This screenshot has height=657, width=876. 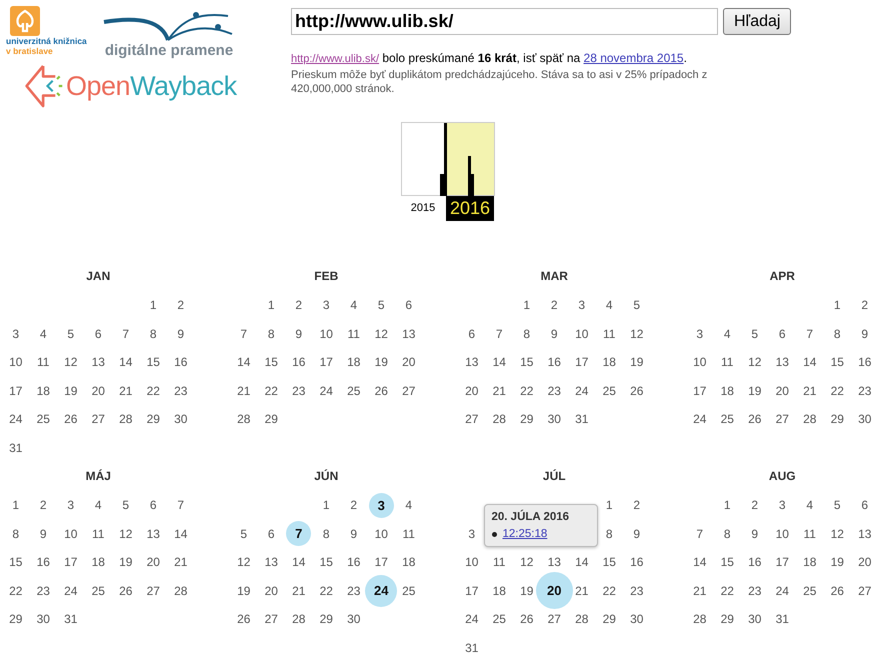 What do you see at coordinates (504, 21) in the screenshot?
I see `url-field: http://www.ulib.sk/` at bounding box center [504, 21].